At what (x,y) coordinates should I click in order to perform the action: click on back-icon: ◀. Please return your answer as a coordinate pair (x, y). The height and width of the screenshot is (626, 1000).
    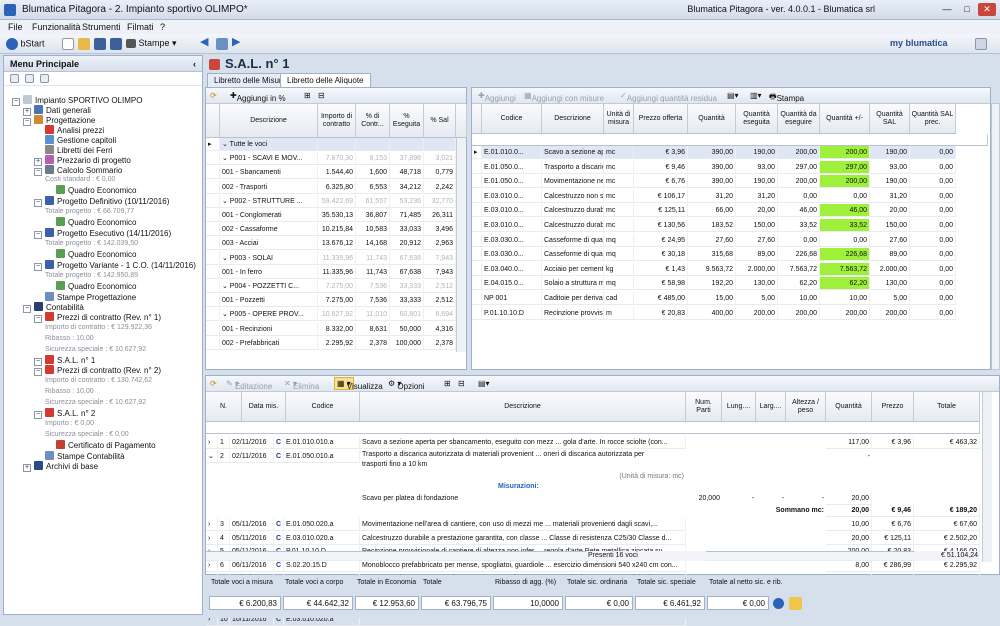
    Looking at the image, I should click on (204, 41).